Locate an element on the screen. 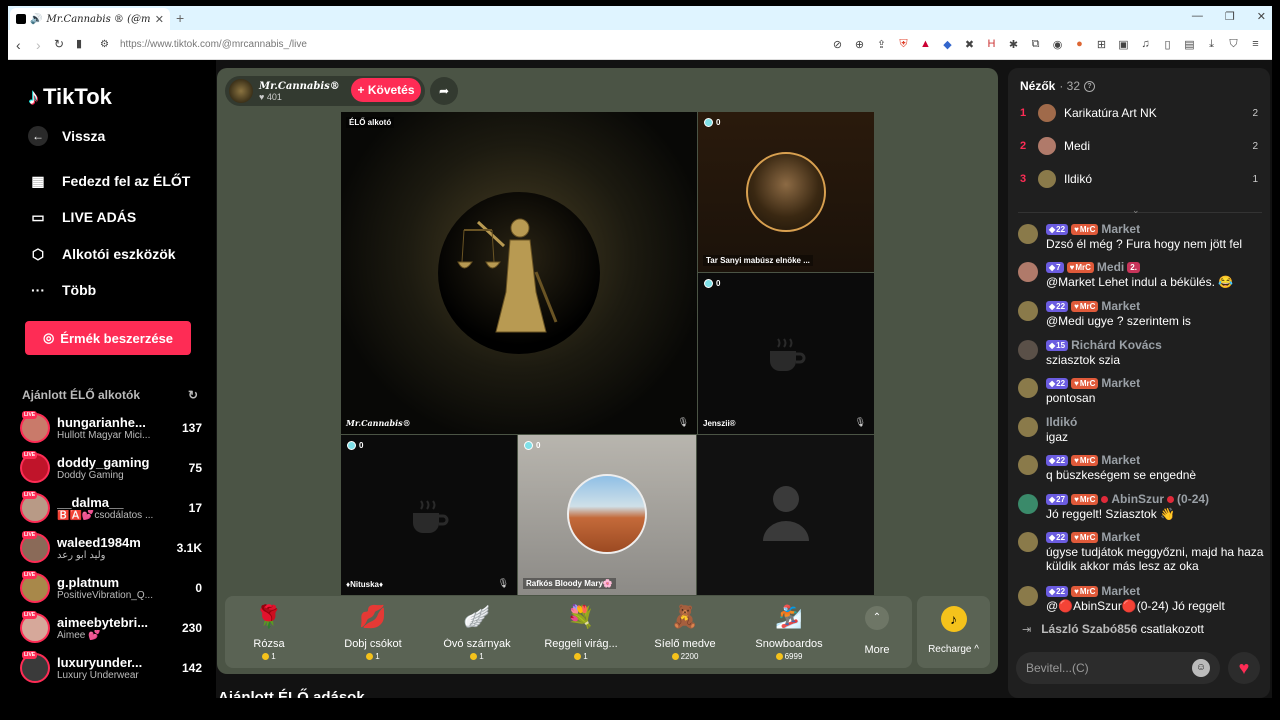  tiktok-favicon-icon is located at coordinates (21, 19).